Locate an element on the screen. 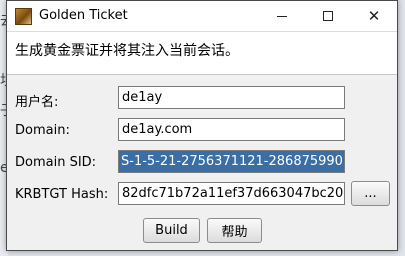 The image size is (405, 256). help-button: 帮助 is located at coordinates (234, 230).